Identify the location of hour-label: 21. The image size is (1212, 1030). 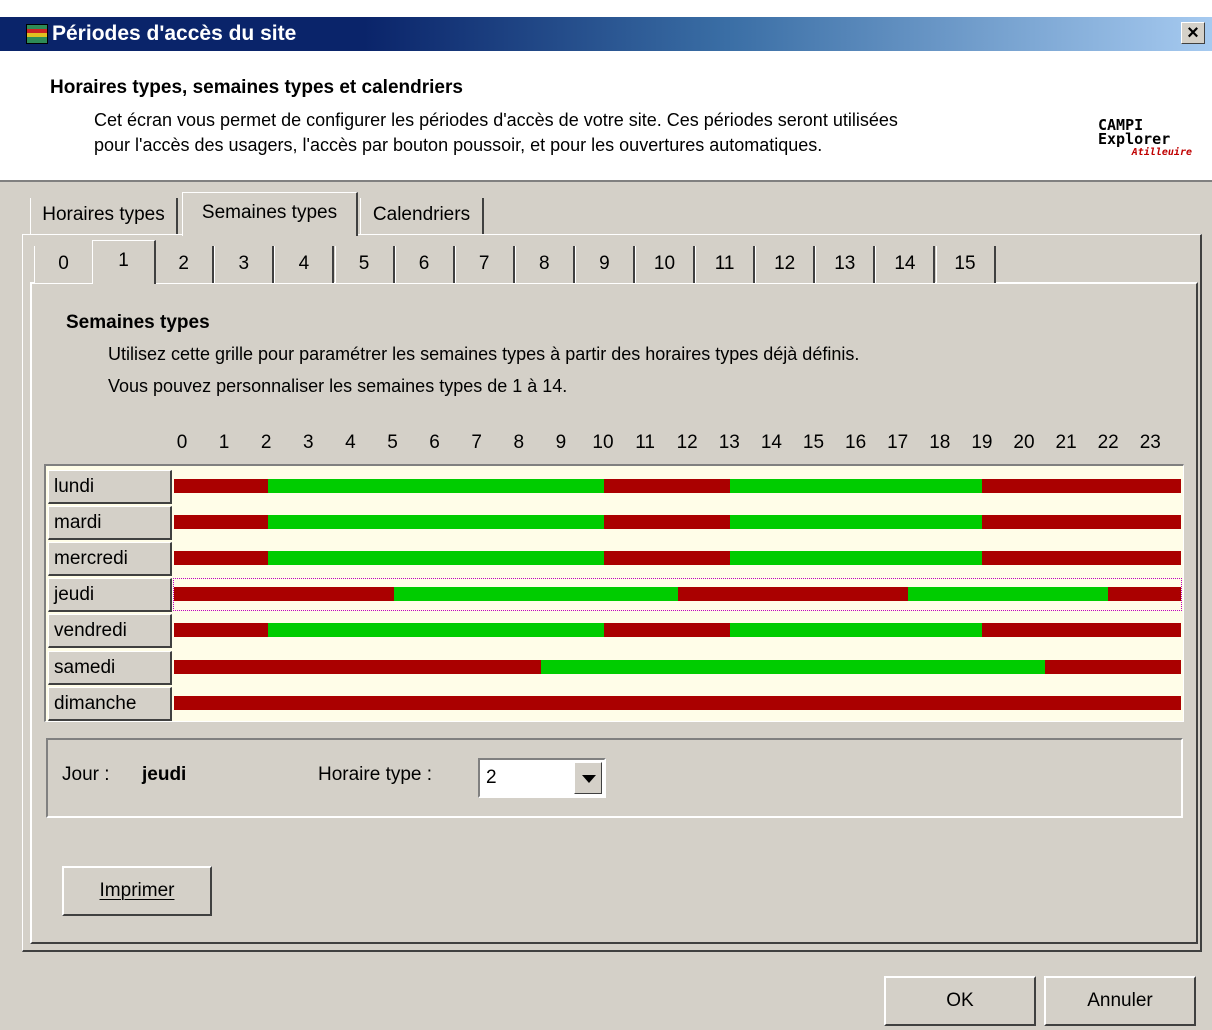
(1066, 442).